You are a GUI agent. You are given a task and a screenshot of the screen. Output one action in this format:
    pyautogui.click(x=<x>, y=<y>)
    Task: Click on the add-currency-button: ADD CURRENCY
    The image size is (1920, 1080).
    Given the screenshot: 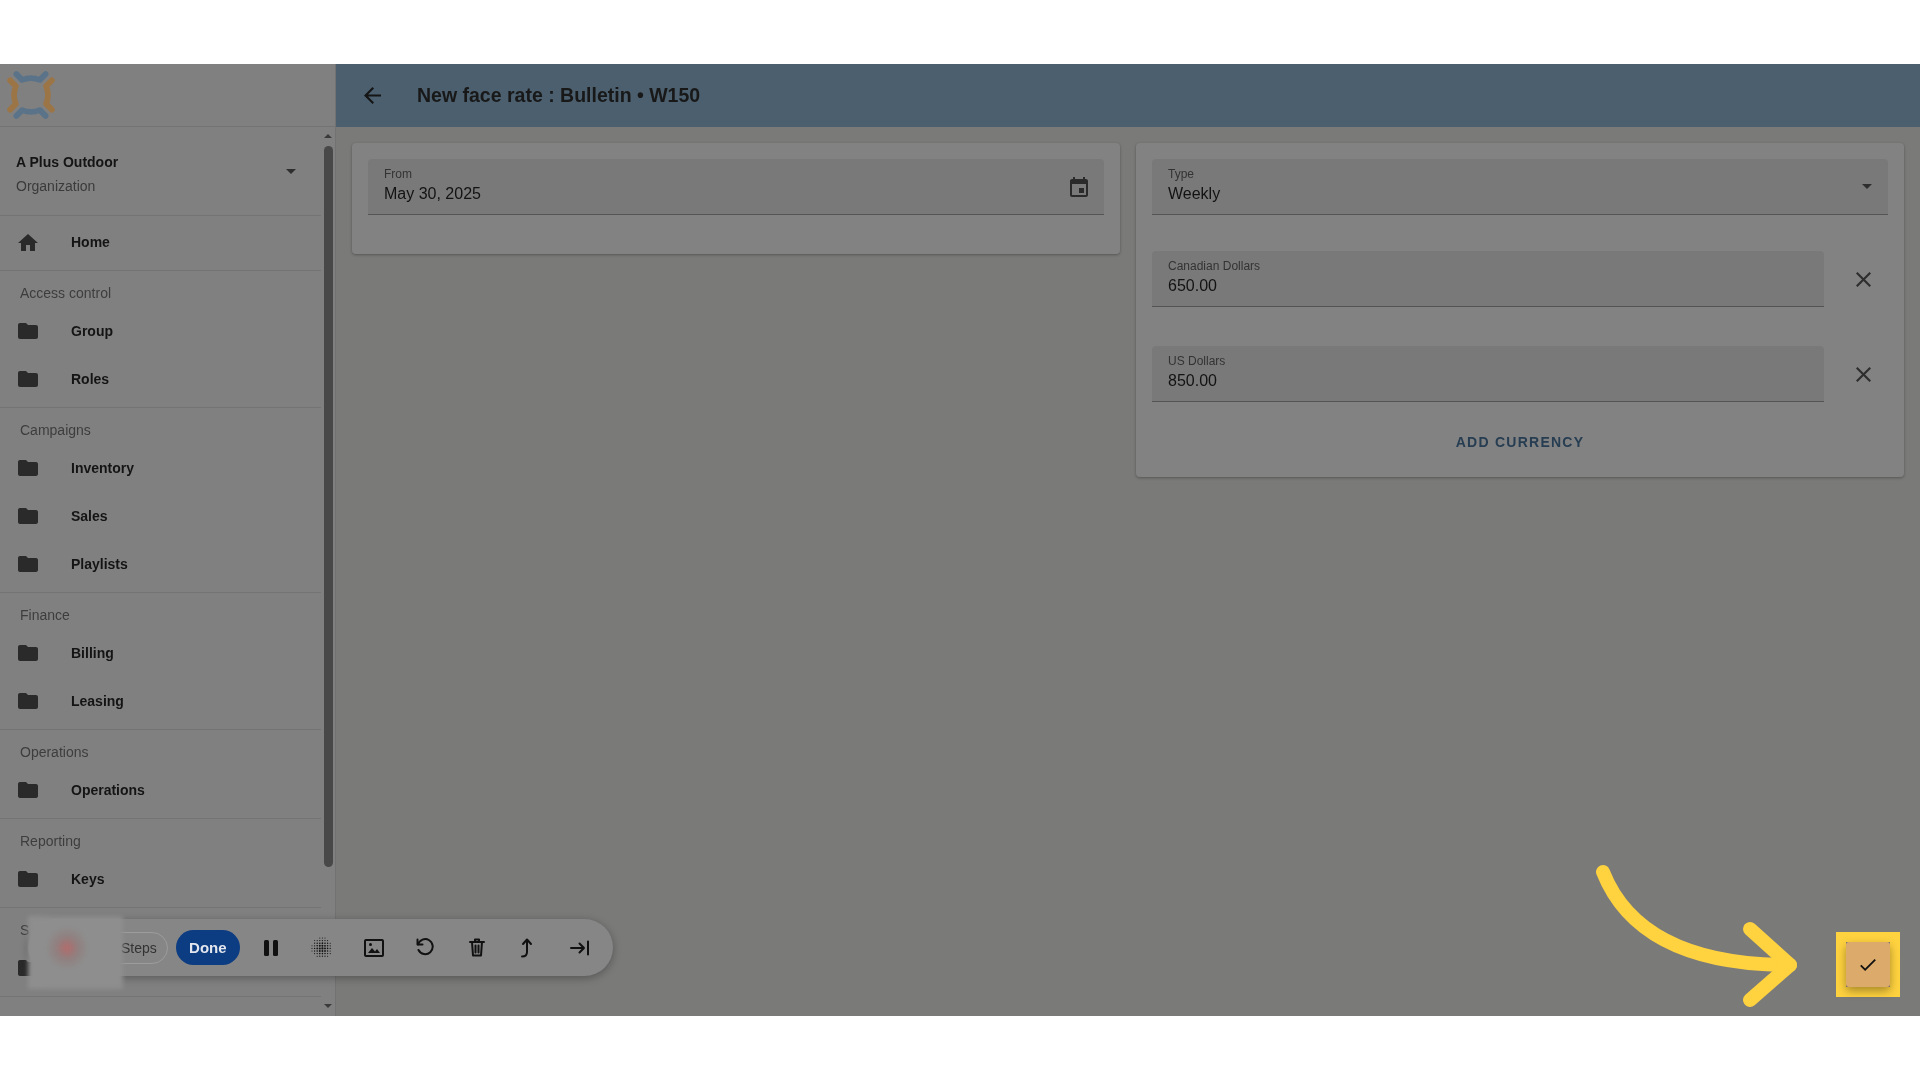 What is the action you would take?
    pyautogui.click(x=1520, y=442)
    